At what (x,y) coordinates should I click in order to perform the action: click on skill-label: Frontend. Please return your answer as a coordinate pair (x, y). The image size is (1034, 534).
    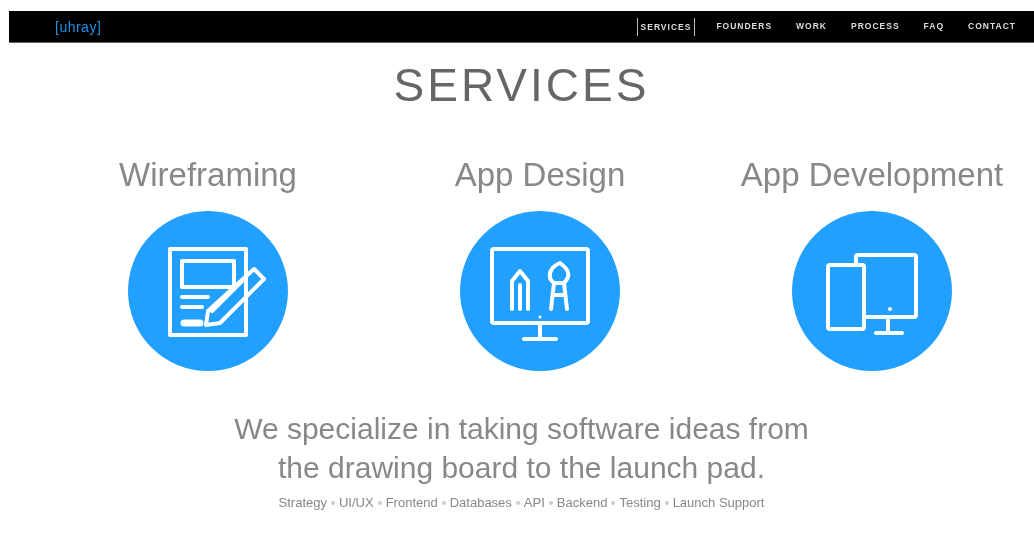
    Looking at the image, I should click on (411, 502).